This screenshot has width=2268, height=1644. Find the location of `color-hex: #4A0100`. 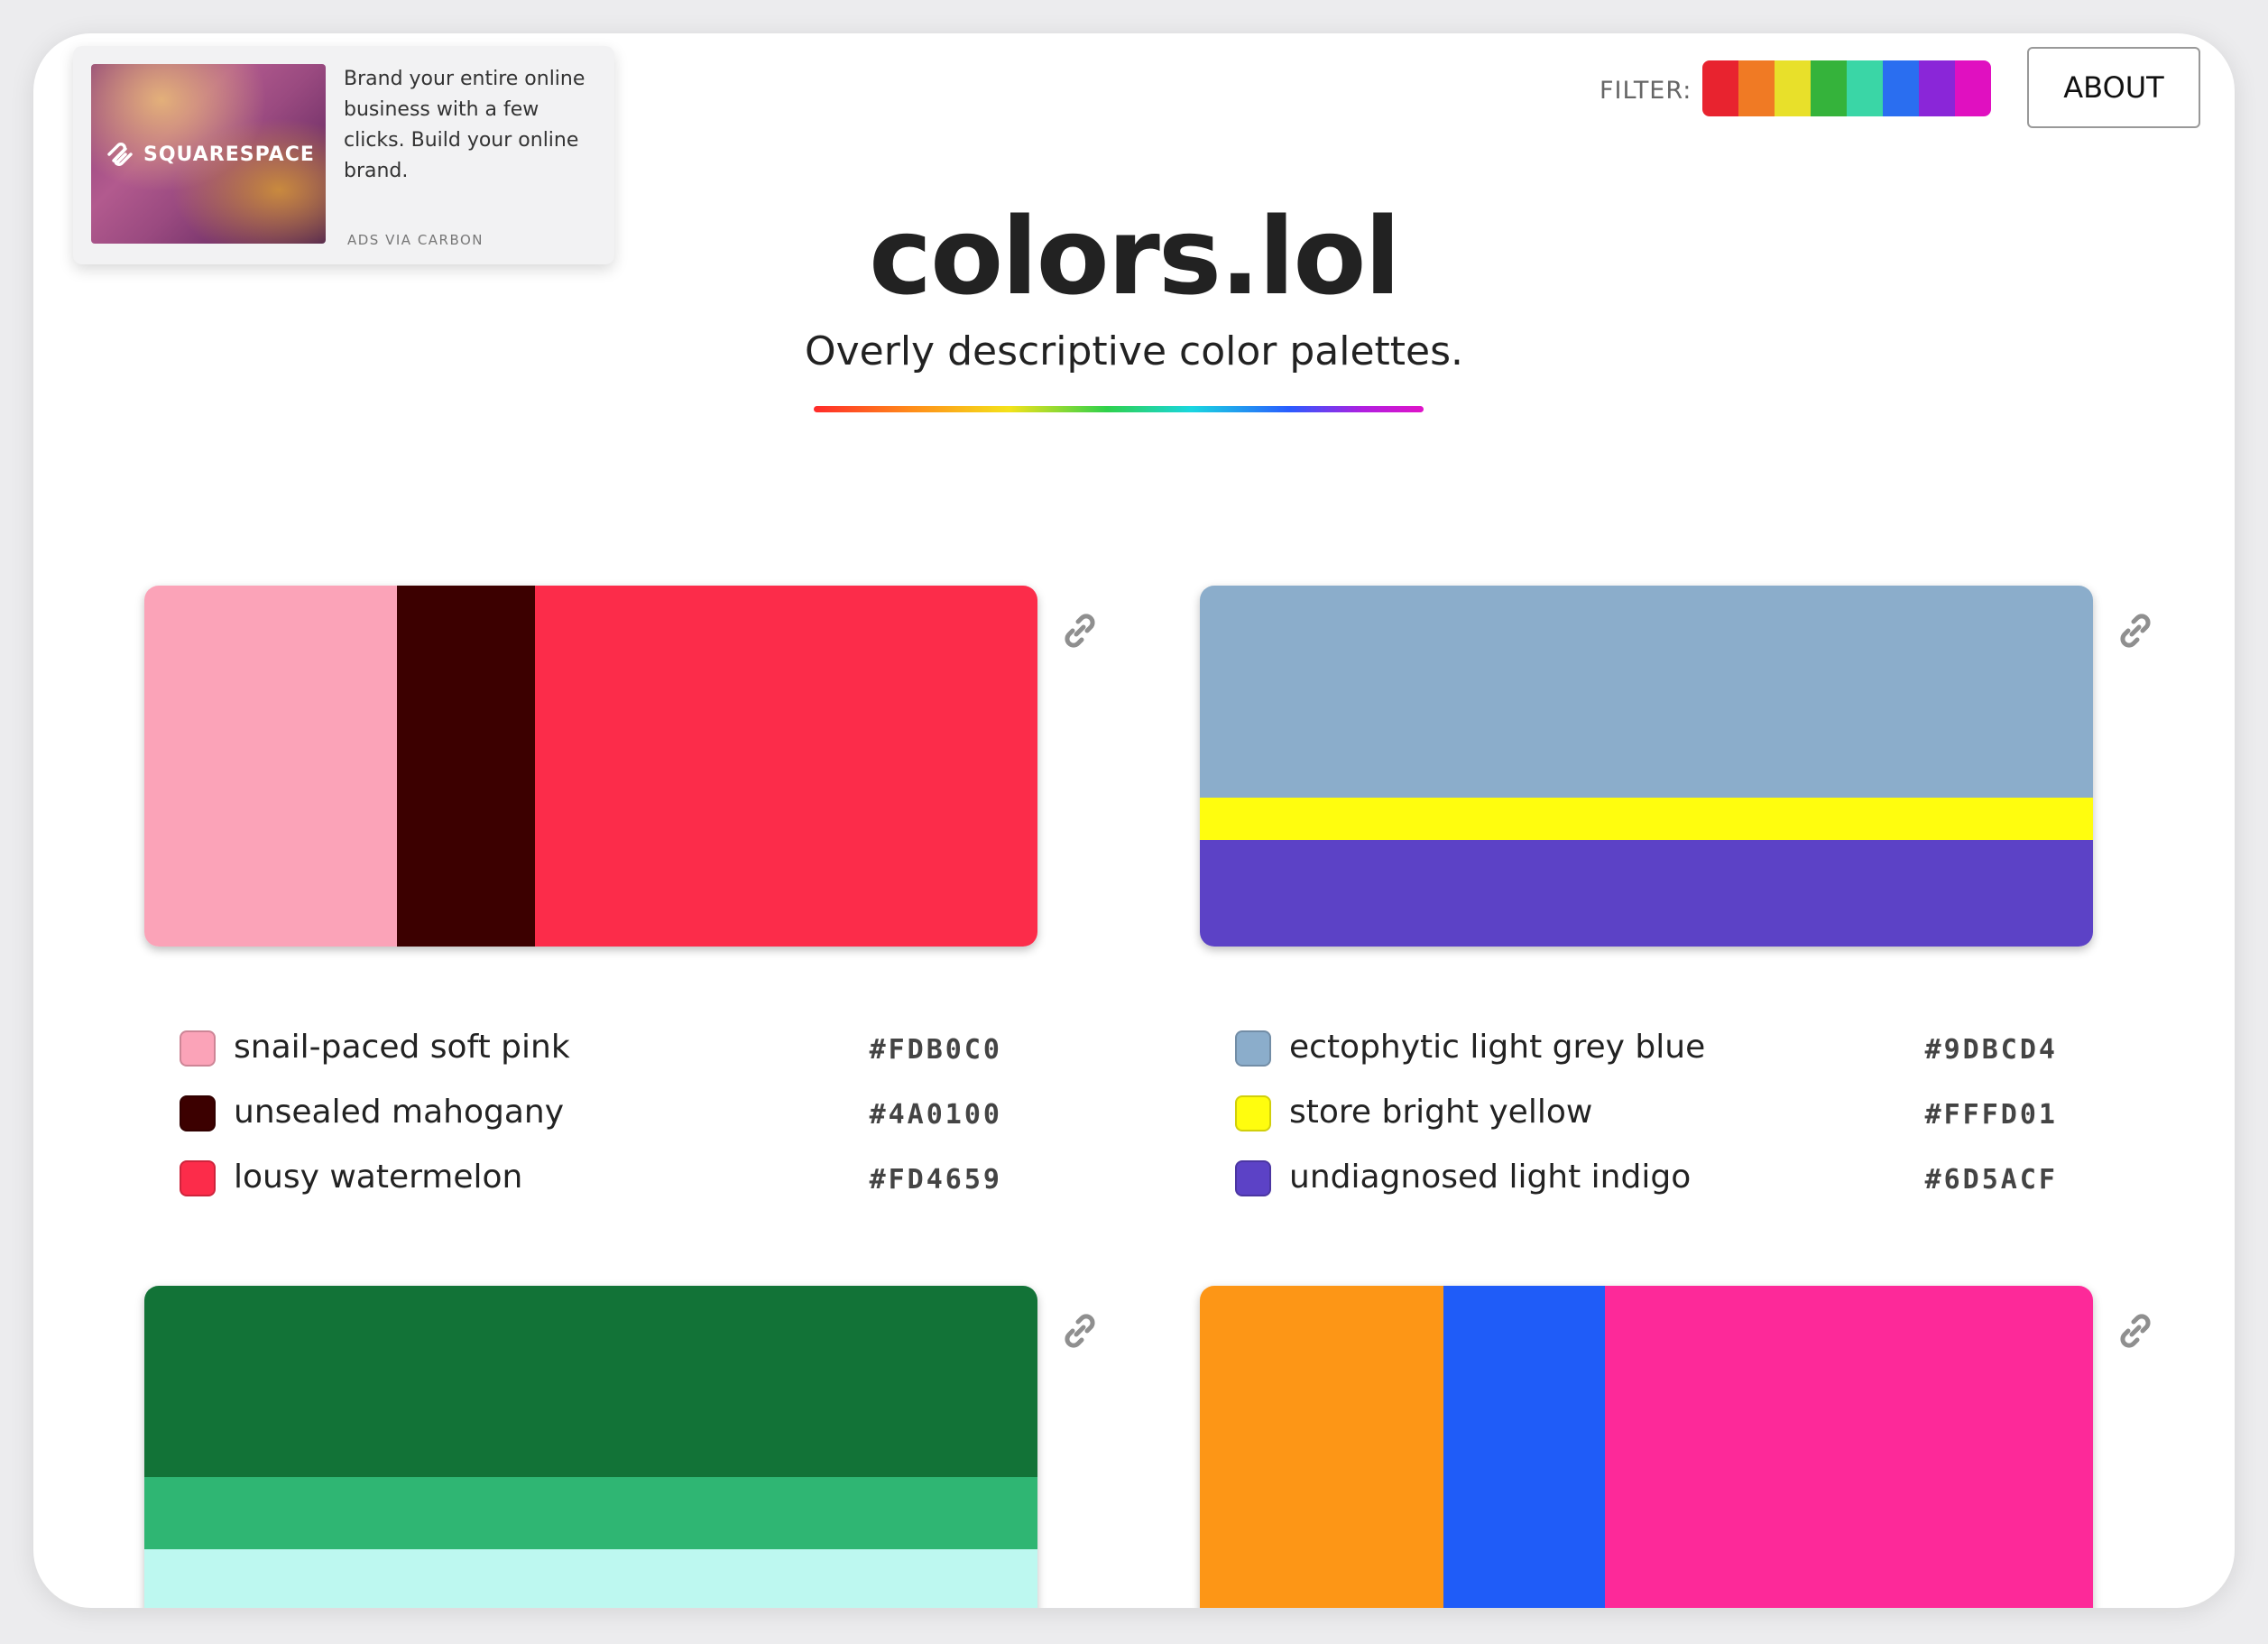

color-hex: #4A0100 is located at coordinates (936, 1115).